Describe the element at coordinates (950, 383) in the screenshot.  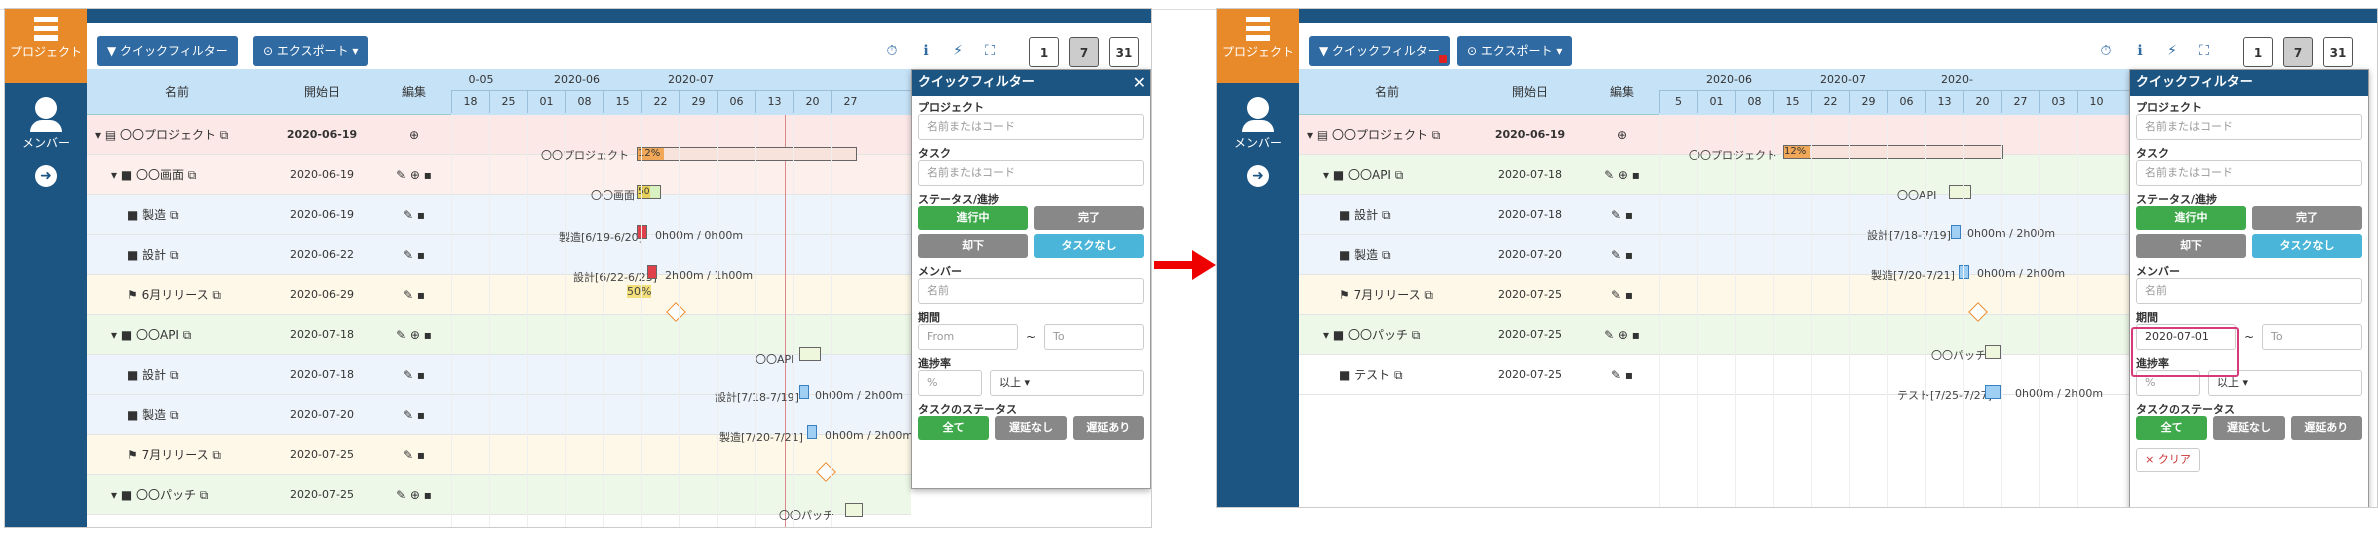
I see `progress-pct-input: %` at that location.